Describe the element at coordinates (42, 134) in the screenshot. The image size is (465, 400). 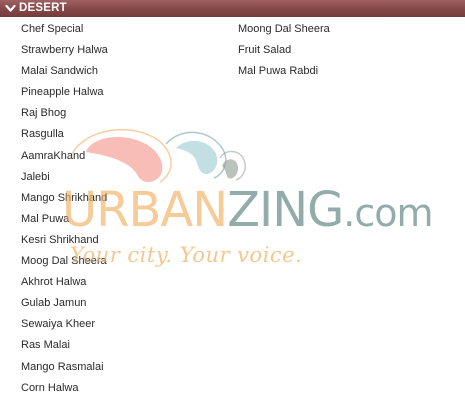
I see `menu-item: Rasgulla` at that location.